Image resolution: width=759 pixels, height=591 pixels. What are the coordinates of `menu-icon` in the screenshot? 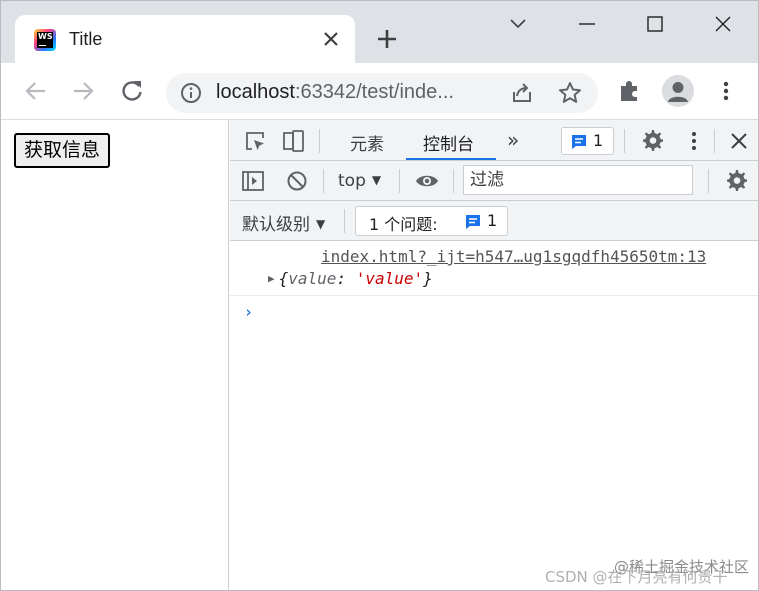 It's located at (726, 91).